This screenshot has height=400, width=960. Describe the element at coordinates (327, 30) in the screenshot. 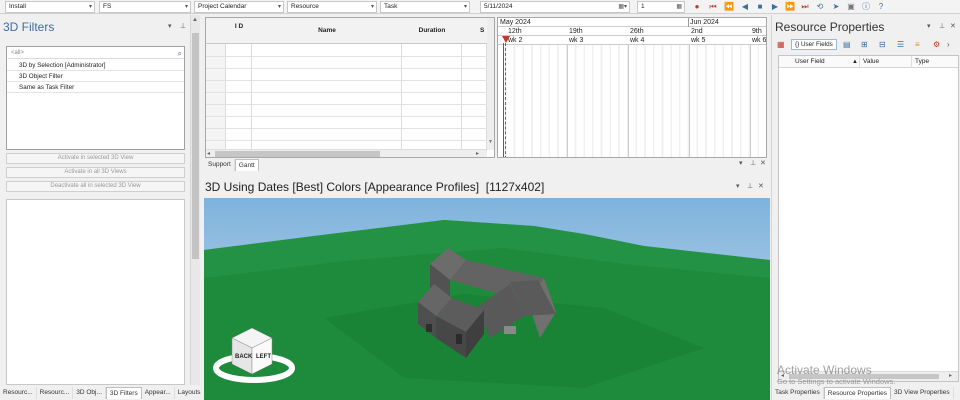

I see `column-header-name: Name` at that location.